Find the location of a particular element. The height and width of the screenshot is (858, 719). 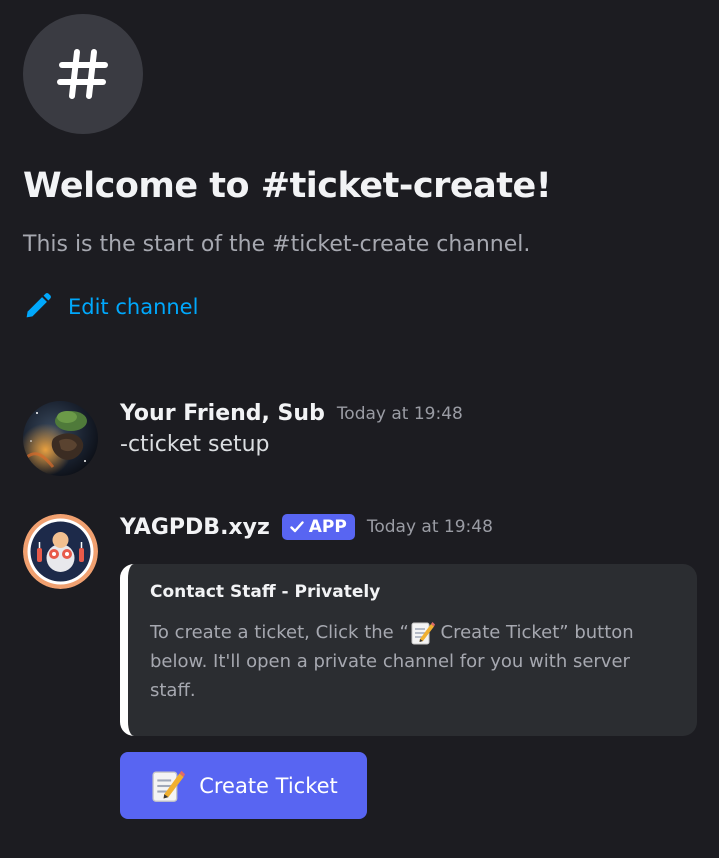

create-ticket-button: Create Ticket is located at coordinates (243, 785).